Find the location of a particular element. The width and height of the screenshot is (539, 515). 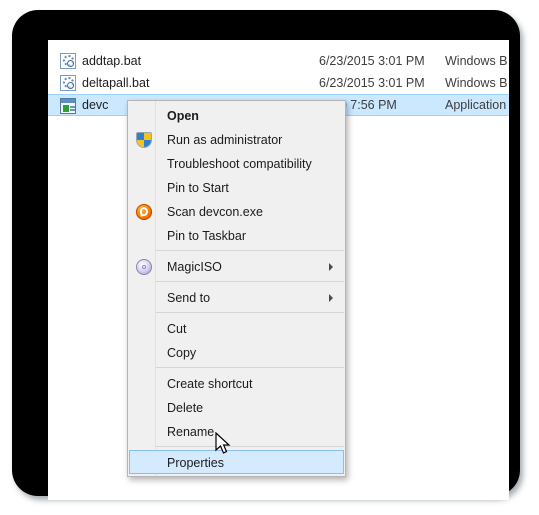

file-name: addtap.bat is located at coordinates (112, 61).